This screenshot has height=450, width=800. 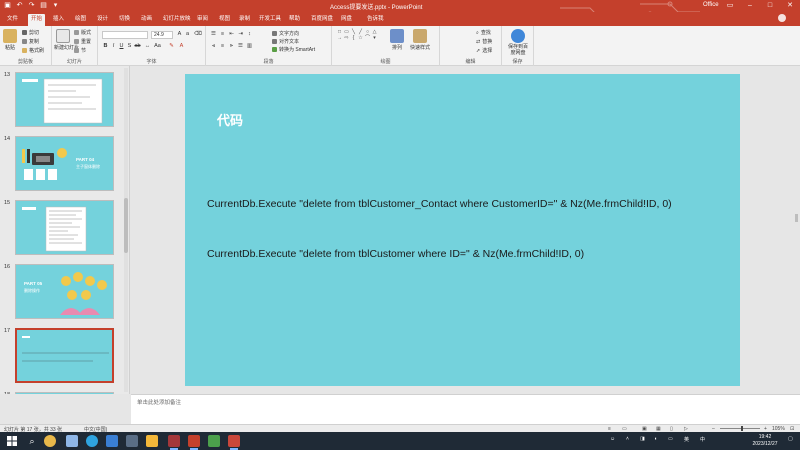 What do you see at coordinates (181, 46) in the screenshot?
I see `font-color-icon: A` at bounding box center [181, 46].